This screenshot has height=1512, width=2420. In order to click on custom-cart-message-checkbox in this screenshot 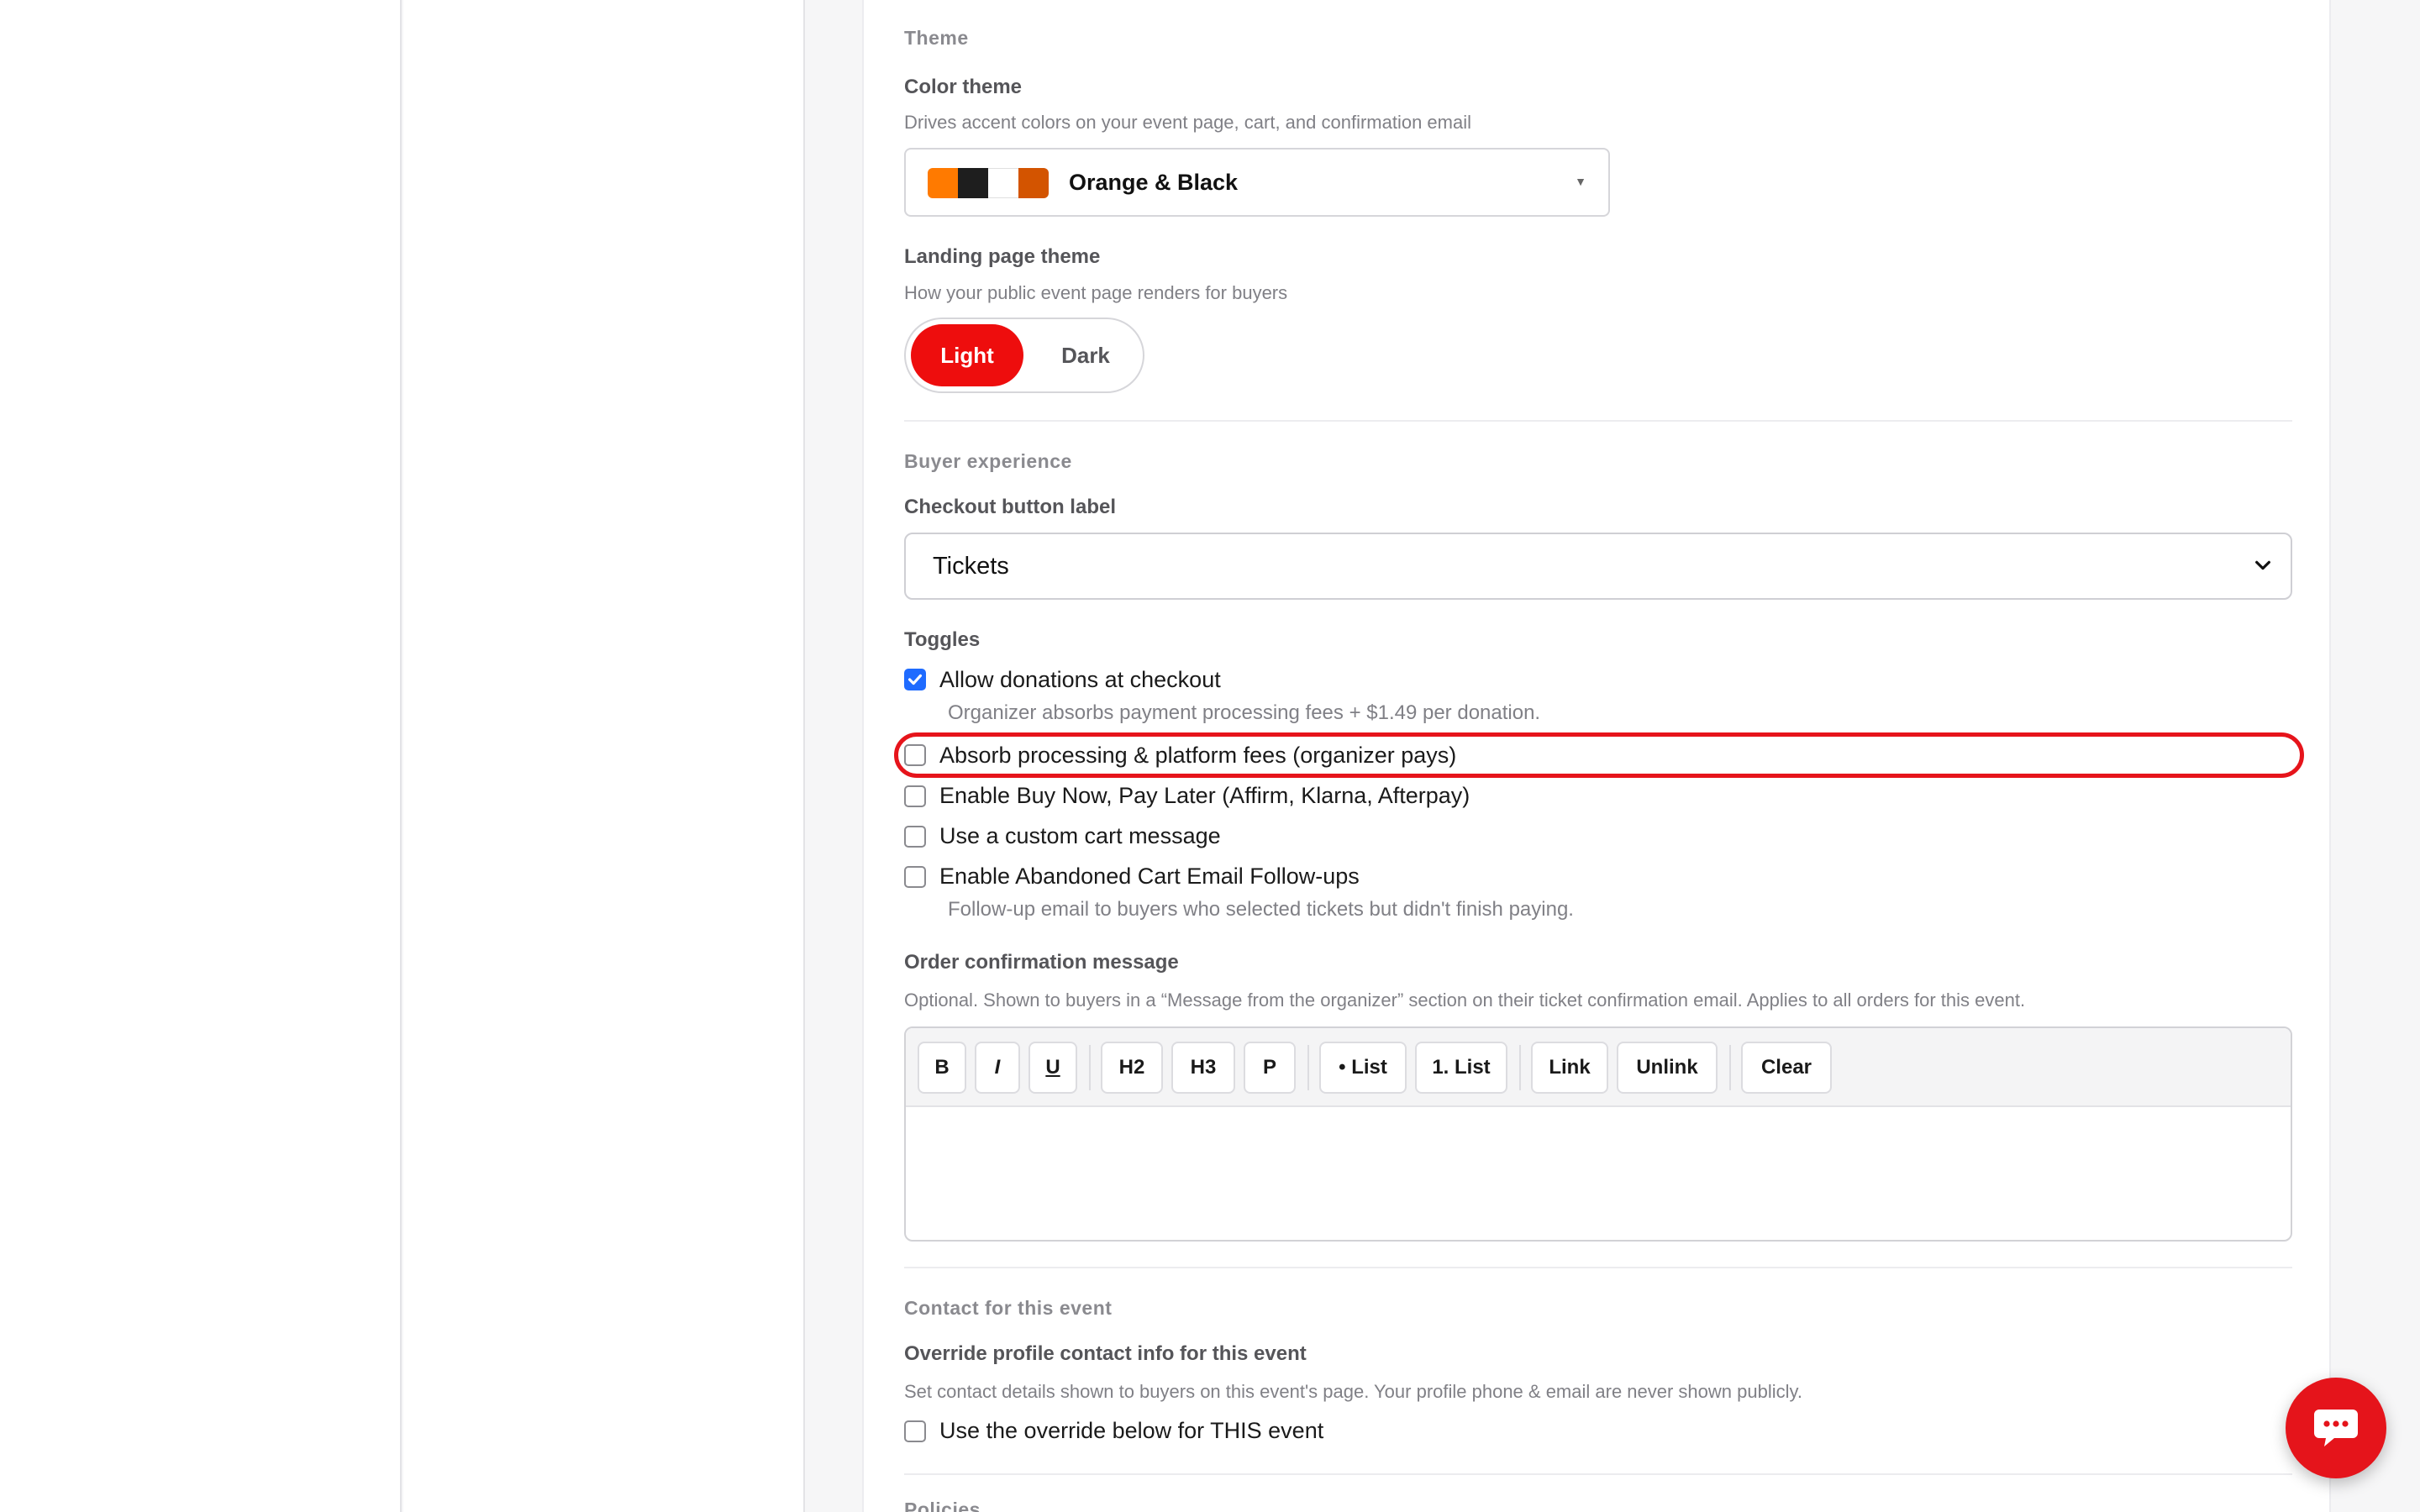, I will do `click(915, 837)`.